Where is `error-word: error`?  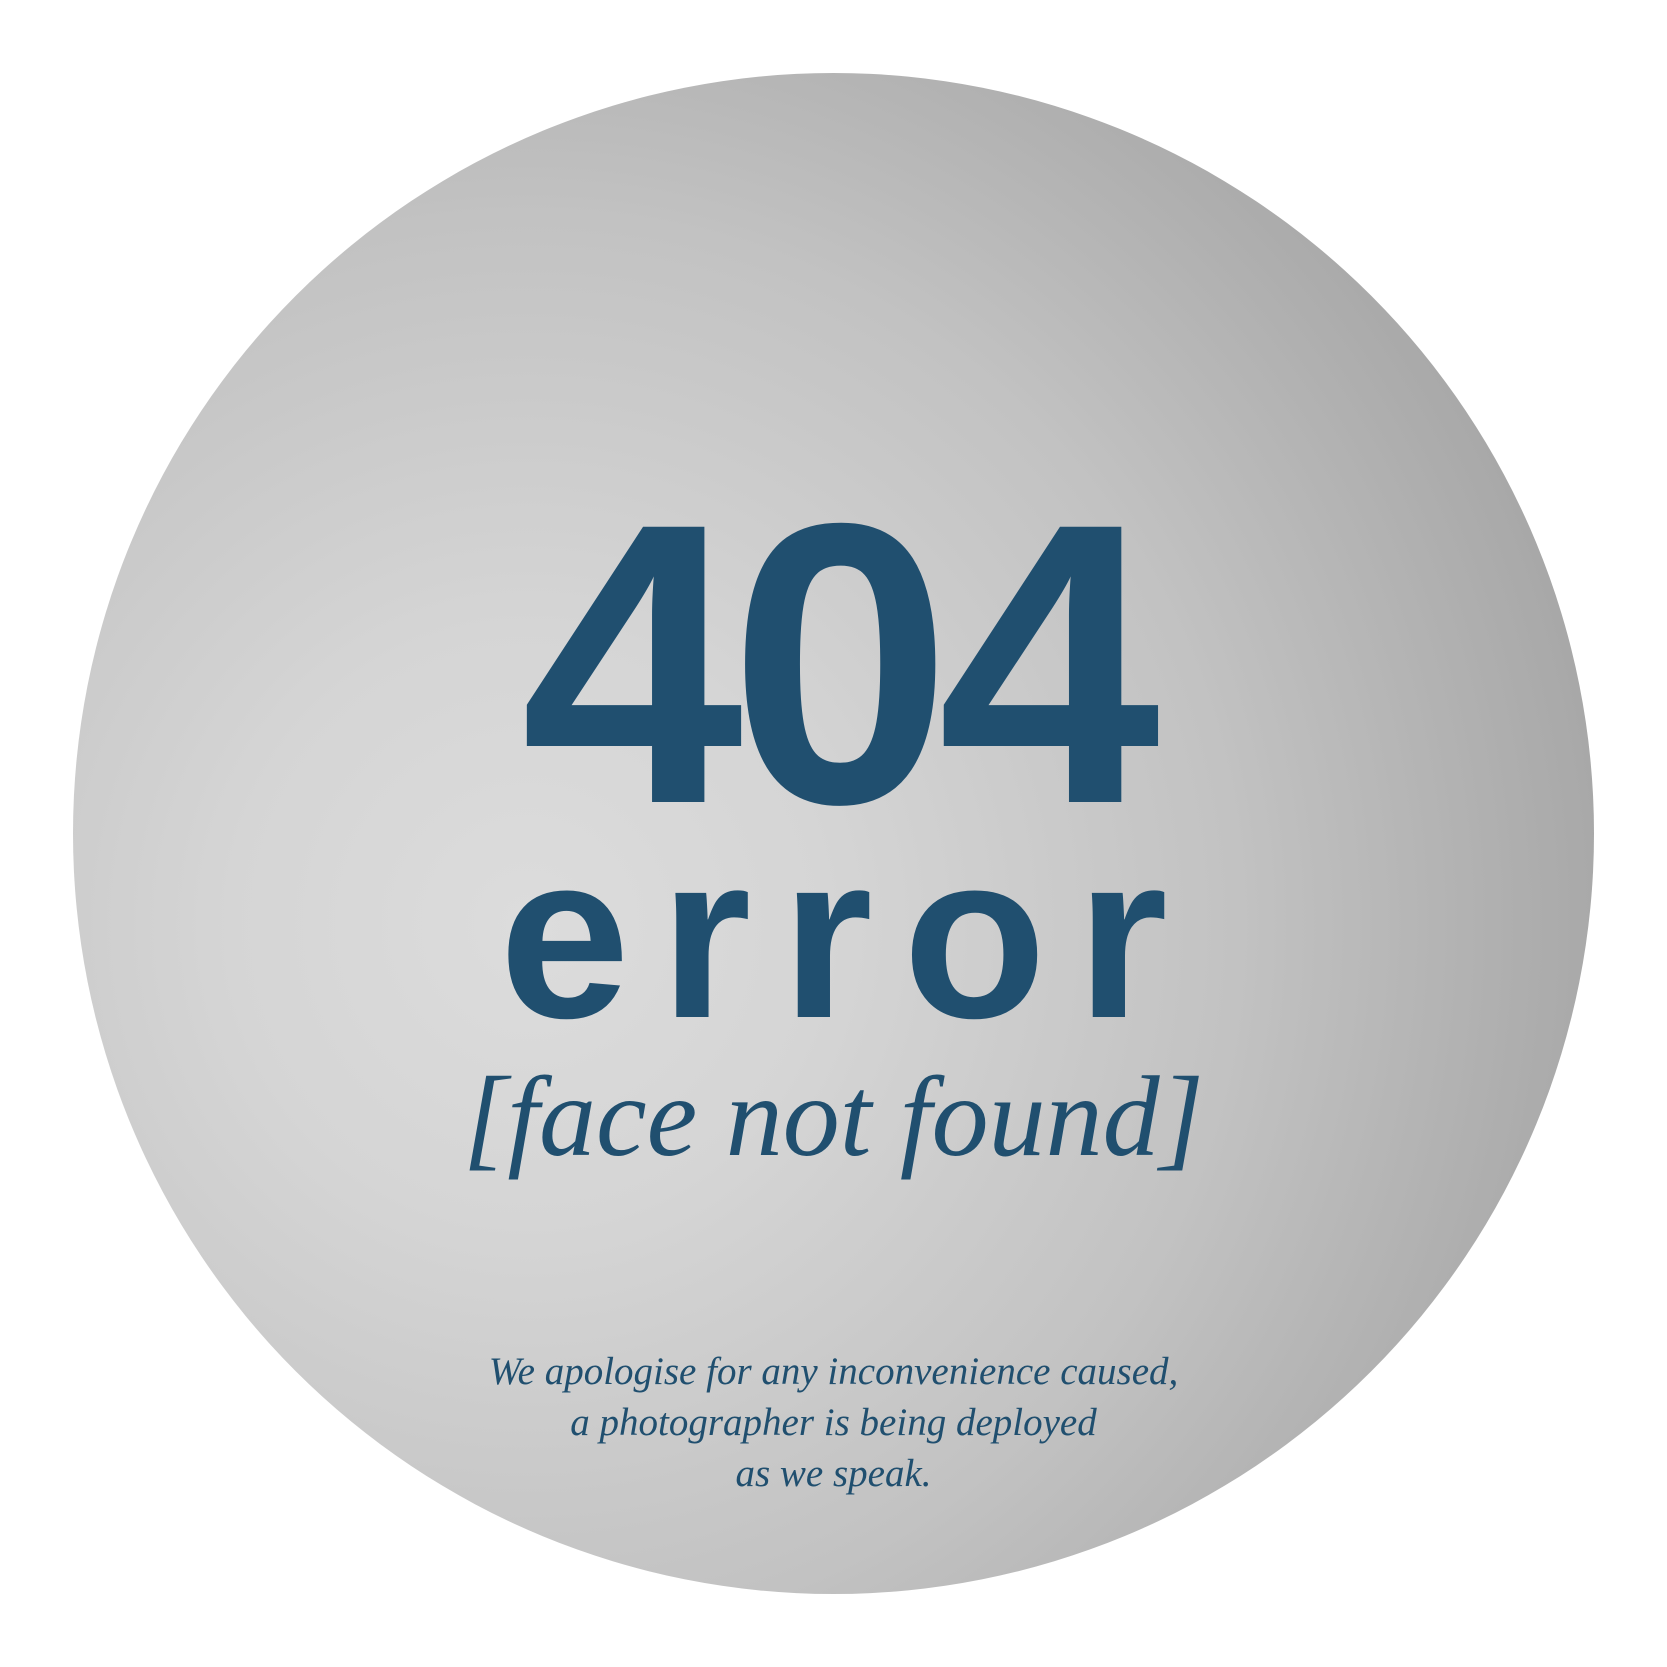
error-word: error is located at coordinates (848, 935).